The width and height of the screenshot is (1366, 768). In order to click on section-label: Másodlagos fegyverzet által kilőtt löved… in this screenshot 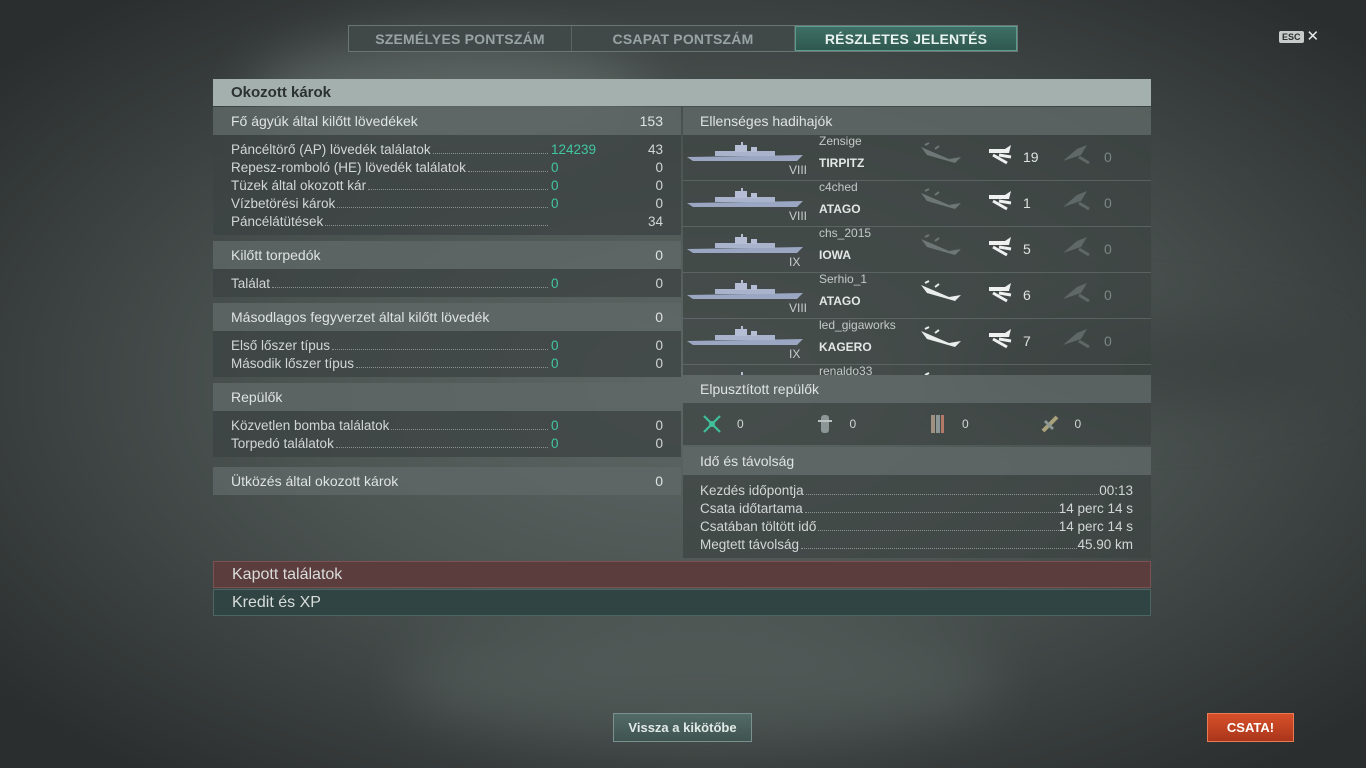, I will do `click(360, 317)`.